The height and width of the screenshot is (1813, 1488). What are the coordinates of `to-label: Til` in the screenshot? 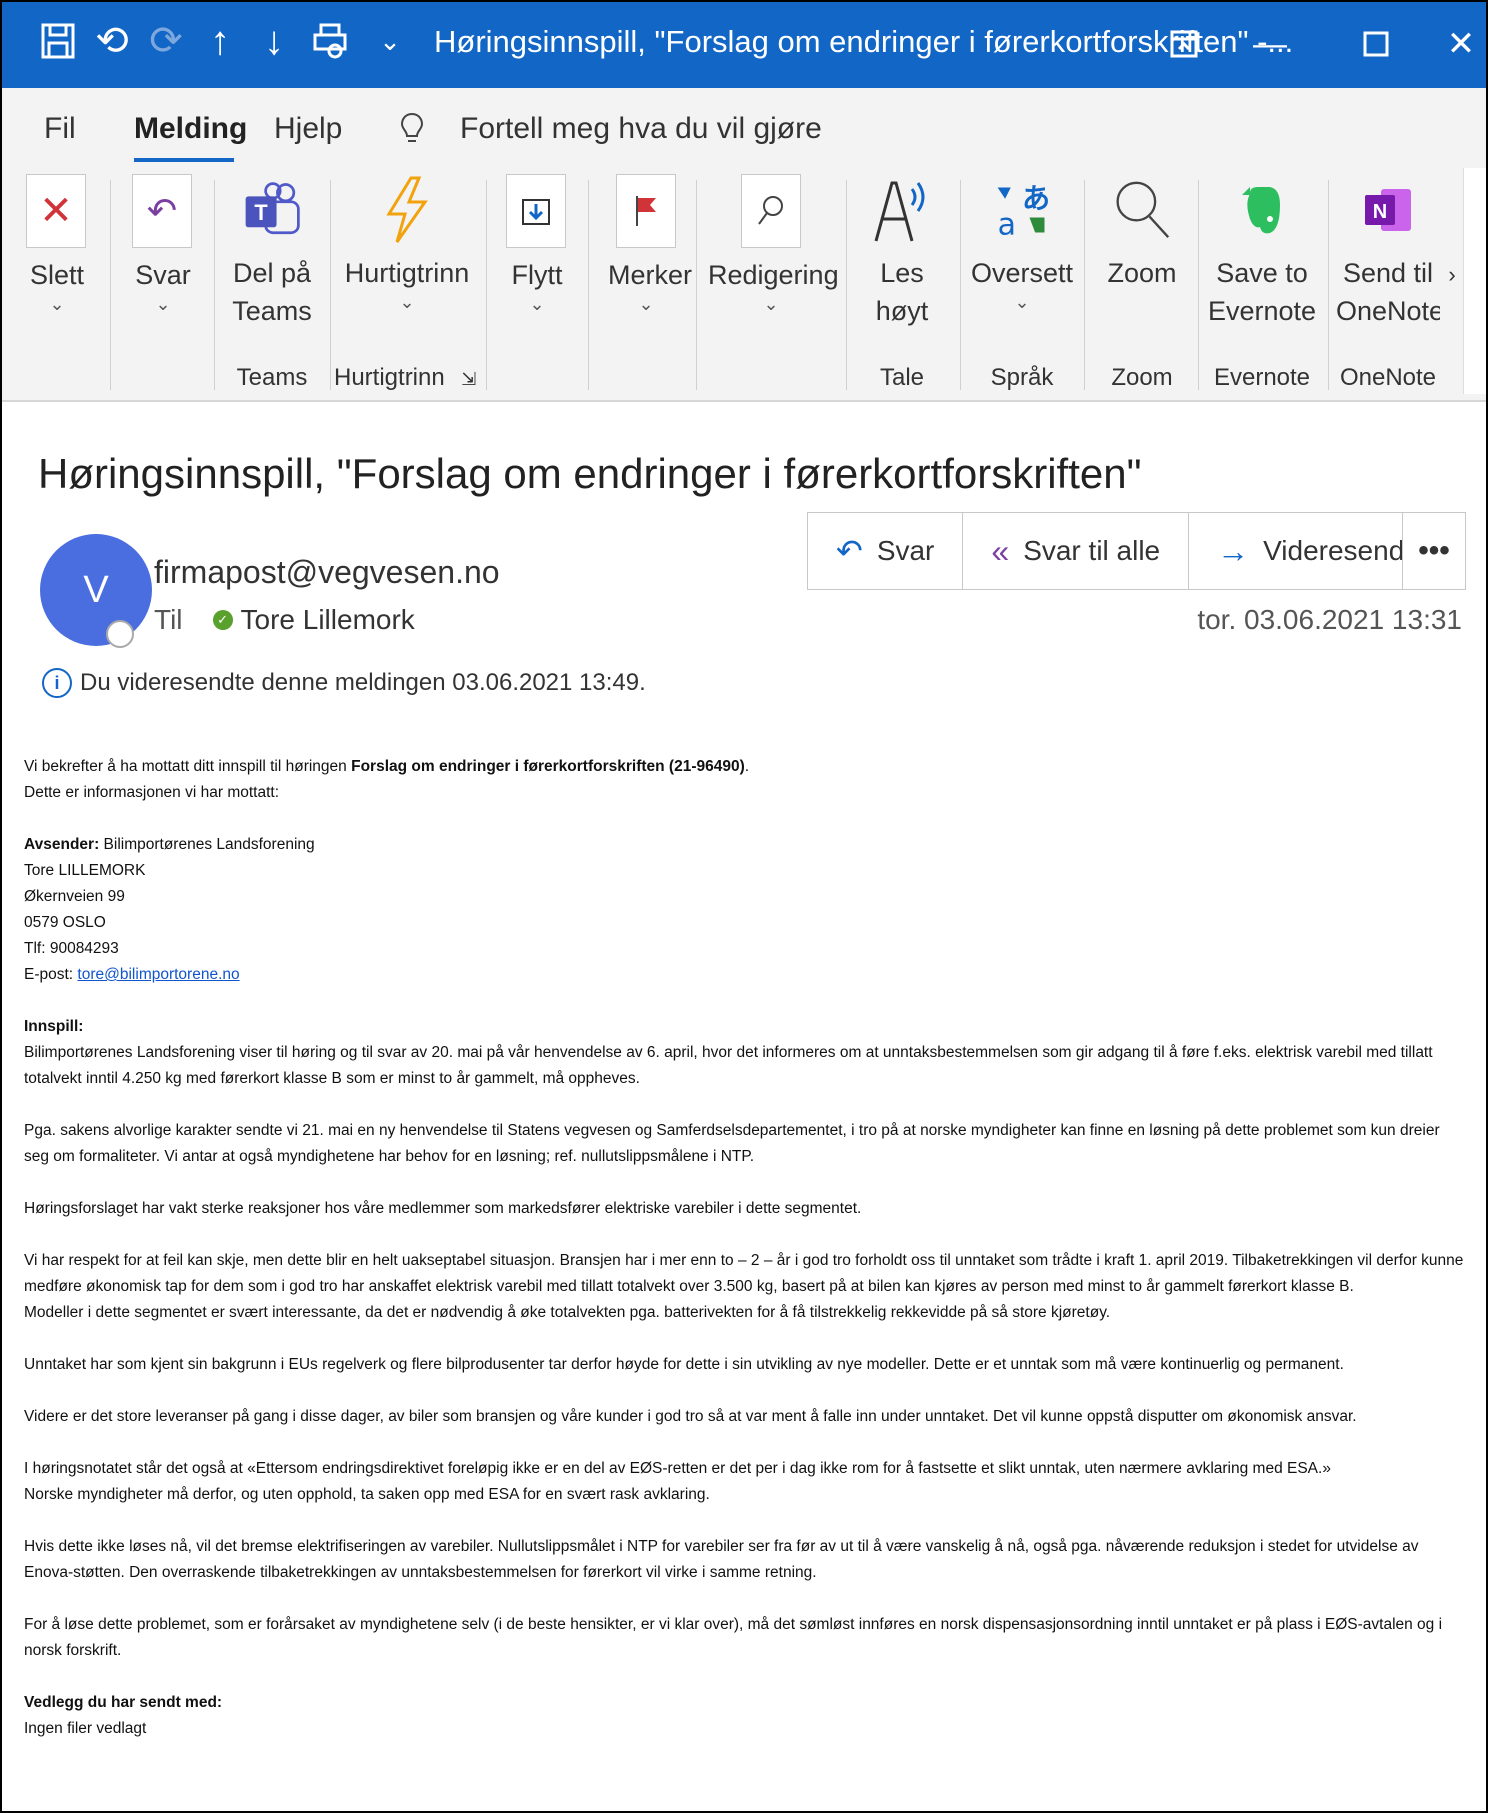 It's located at (168, 619).